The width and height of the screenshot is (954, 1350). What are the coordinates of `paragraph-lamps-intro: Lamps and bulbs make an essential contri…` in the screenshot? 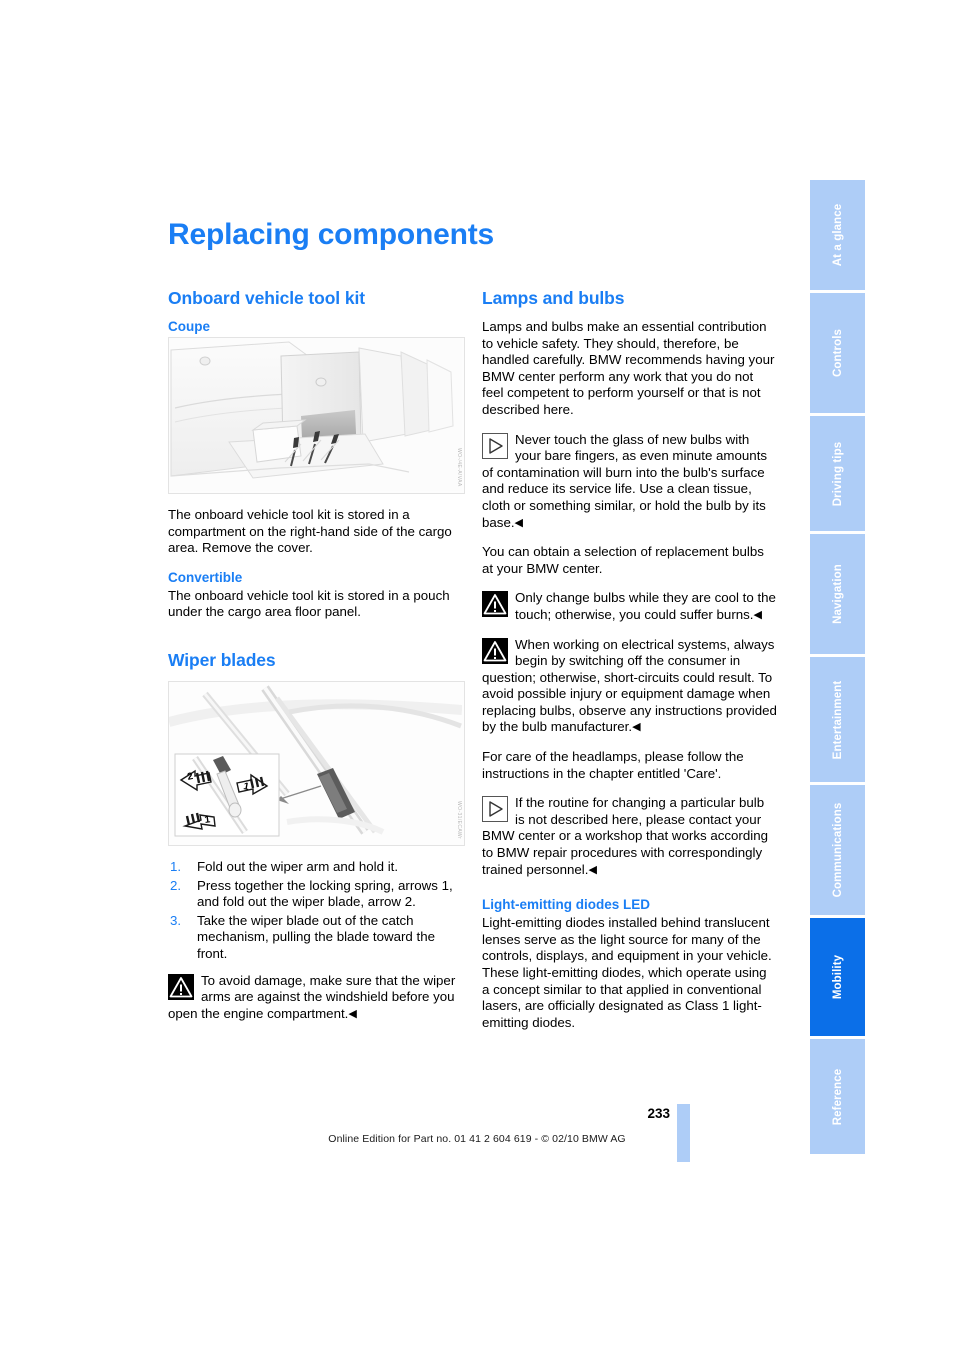 It's located at (628, 368).